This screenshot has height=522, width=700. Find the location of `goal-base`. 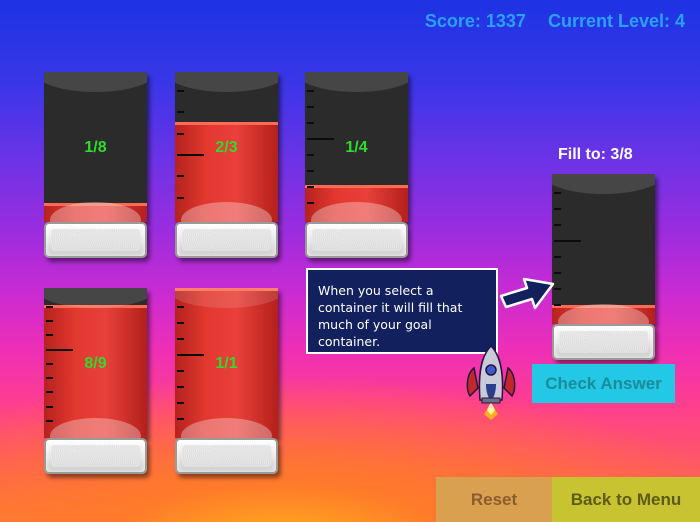

goal-base is located at coordinates (603, 342).